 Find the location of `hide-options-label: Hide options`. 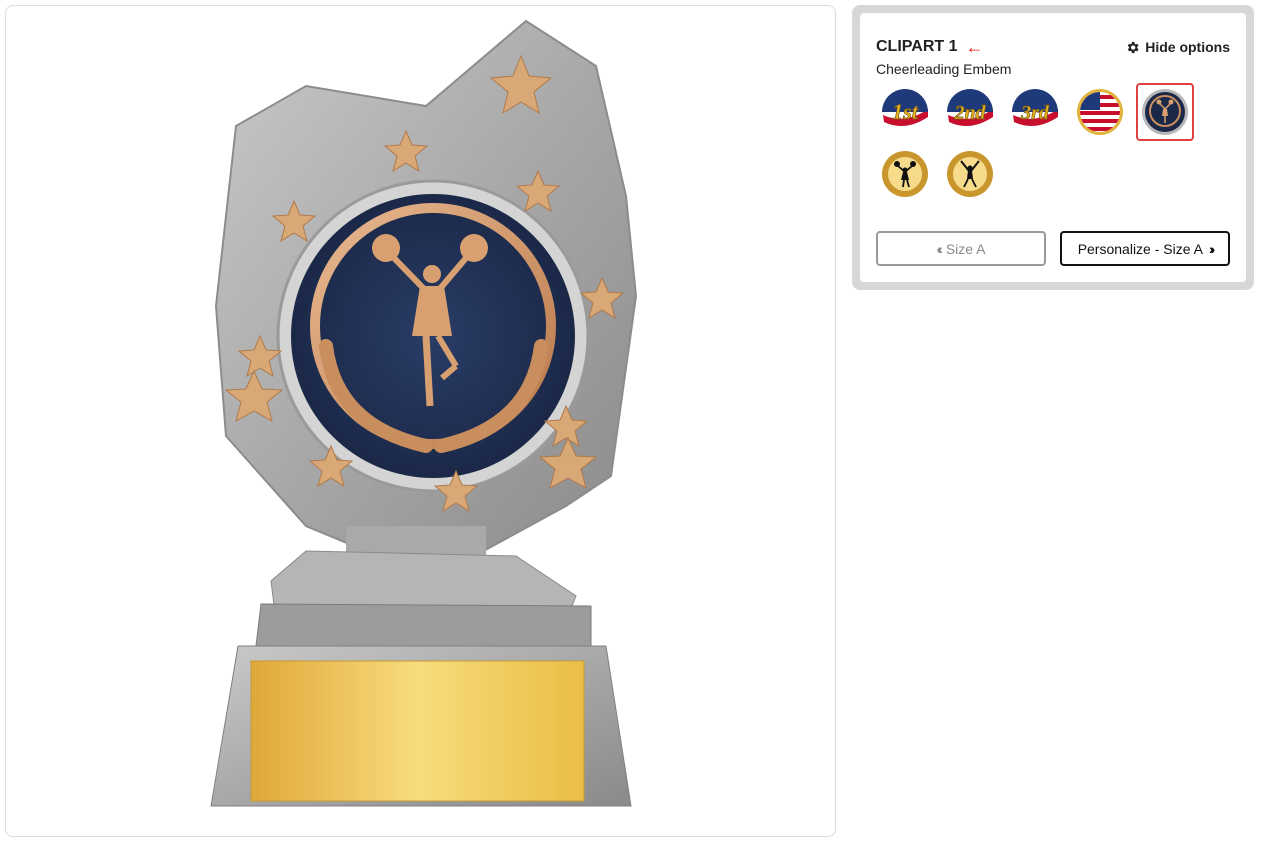

hide-options-label: Hide options is located at coordinates (1187, 47).